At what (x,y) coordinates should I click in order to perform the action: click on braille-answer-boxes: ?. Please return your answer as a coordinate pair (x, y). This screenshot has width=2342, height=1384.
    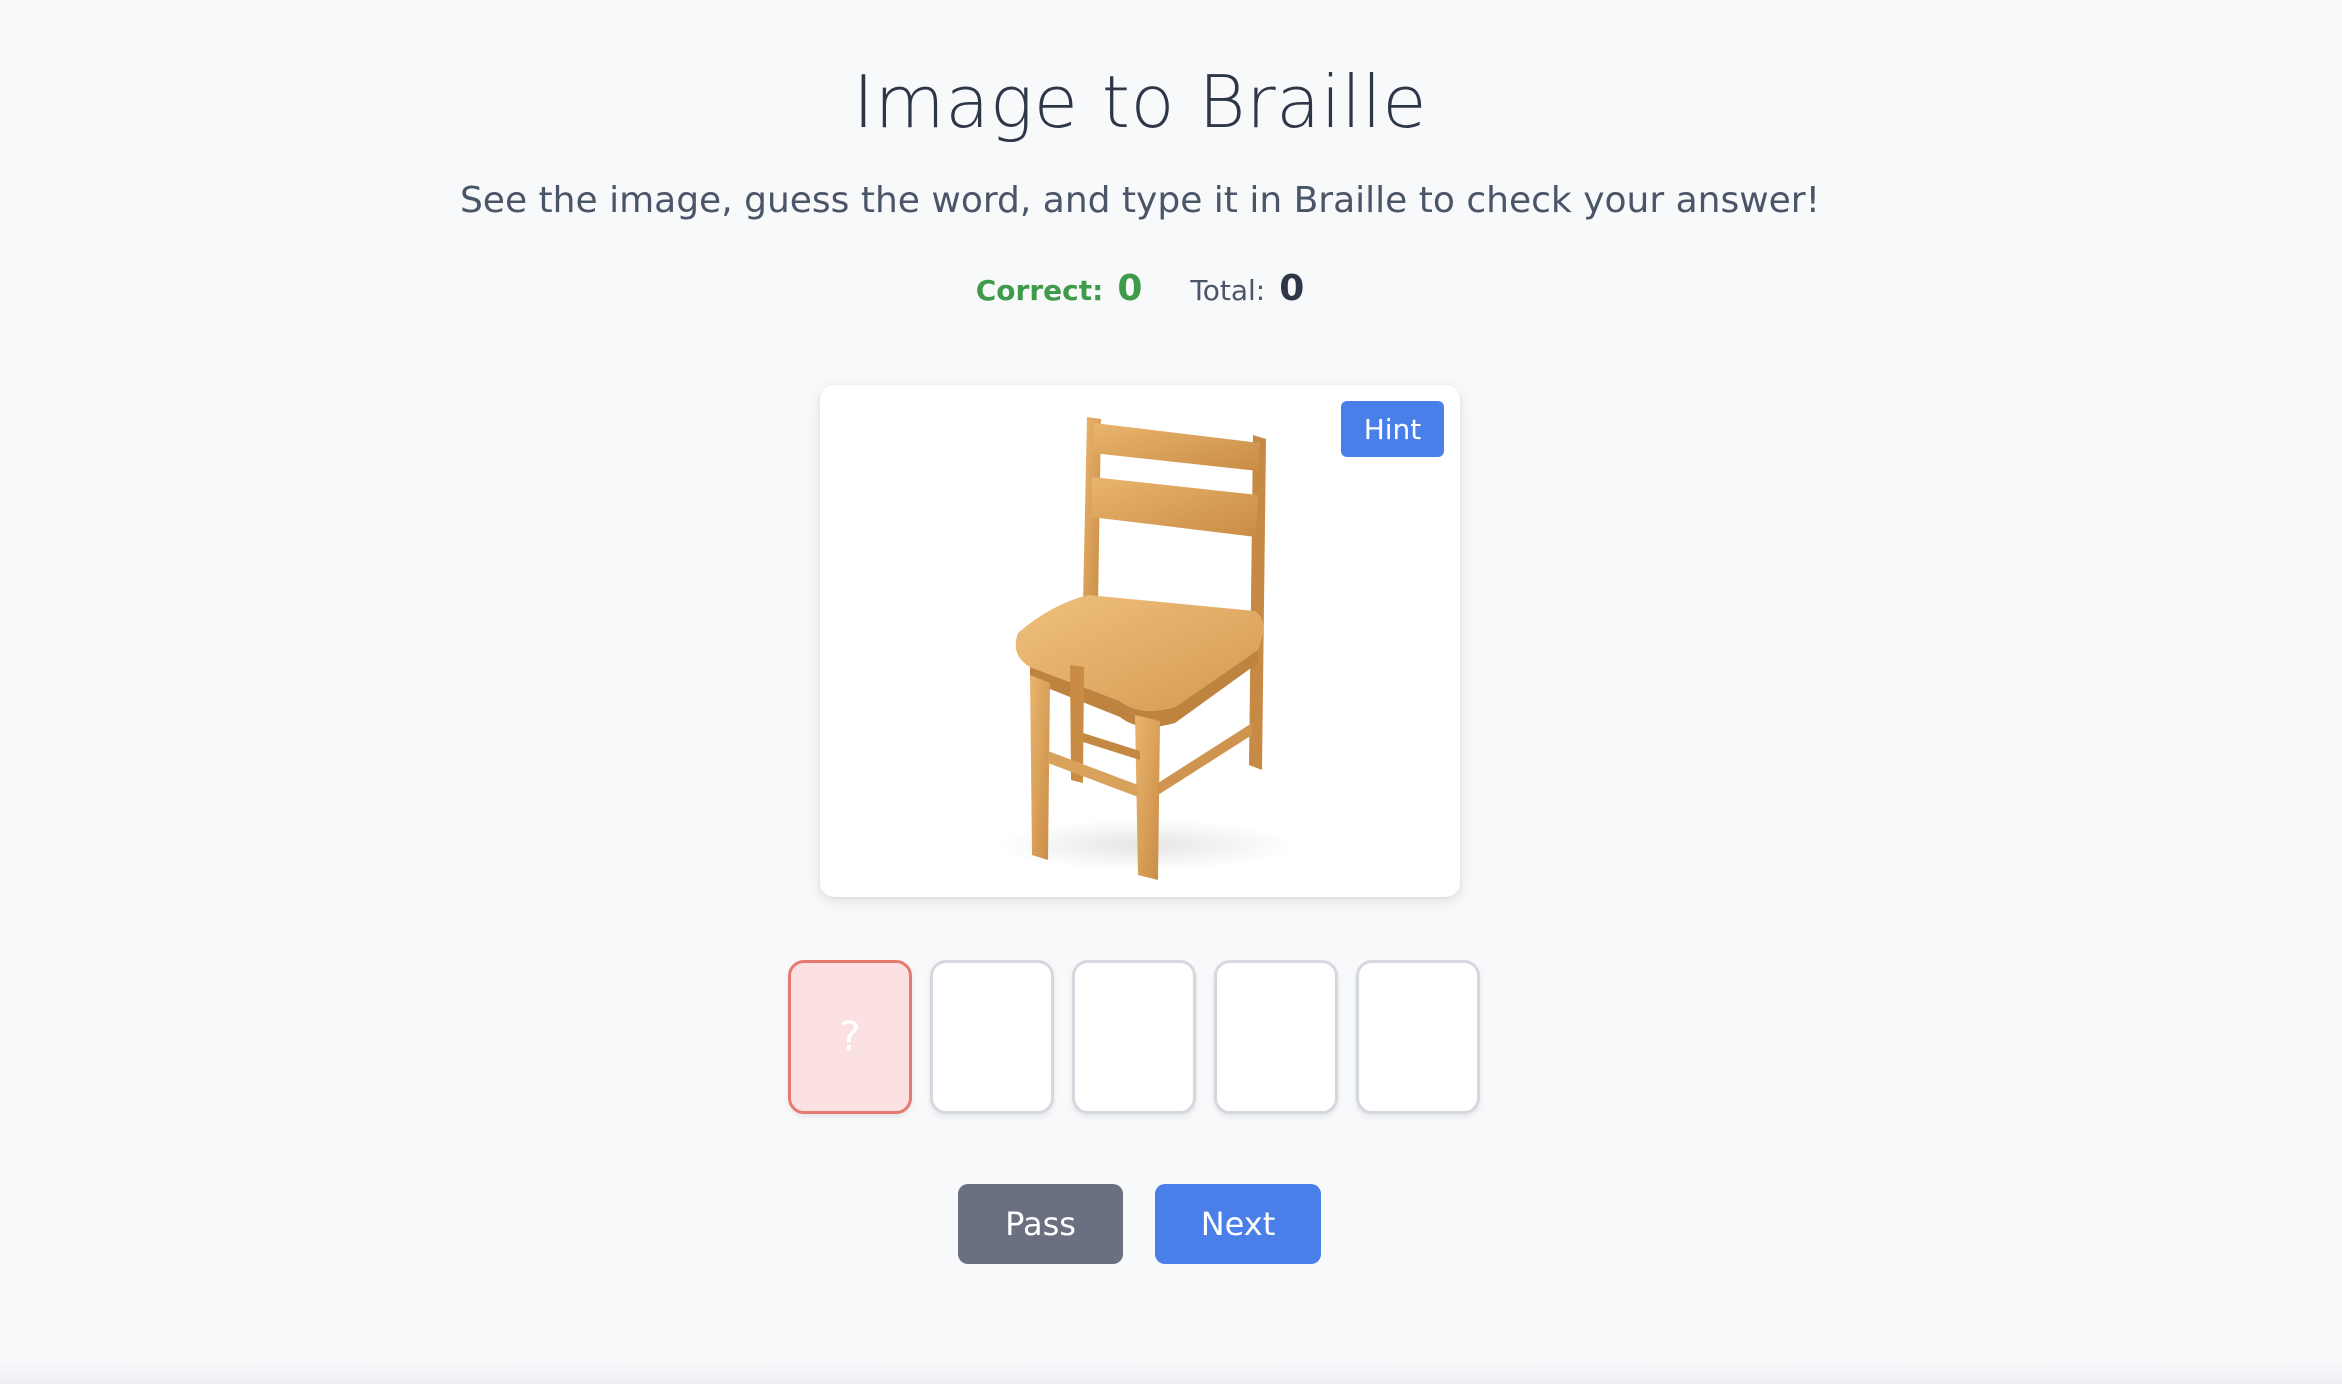
    Looking at the image, I should click on (1134, 1037).